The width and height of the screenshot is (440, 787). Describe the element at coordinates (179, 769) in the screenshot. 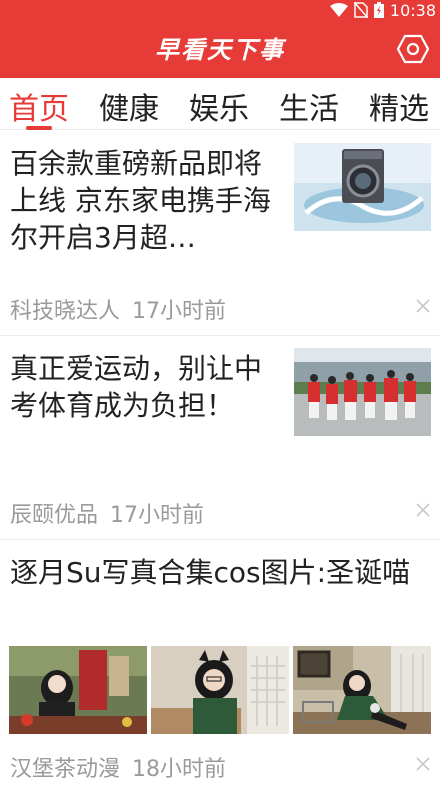

I see `article-time: 18小时前` at that location.